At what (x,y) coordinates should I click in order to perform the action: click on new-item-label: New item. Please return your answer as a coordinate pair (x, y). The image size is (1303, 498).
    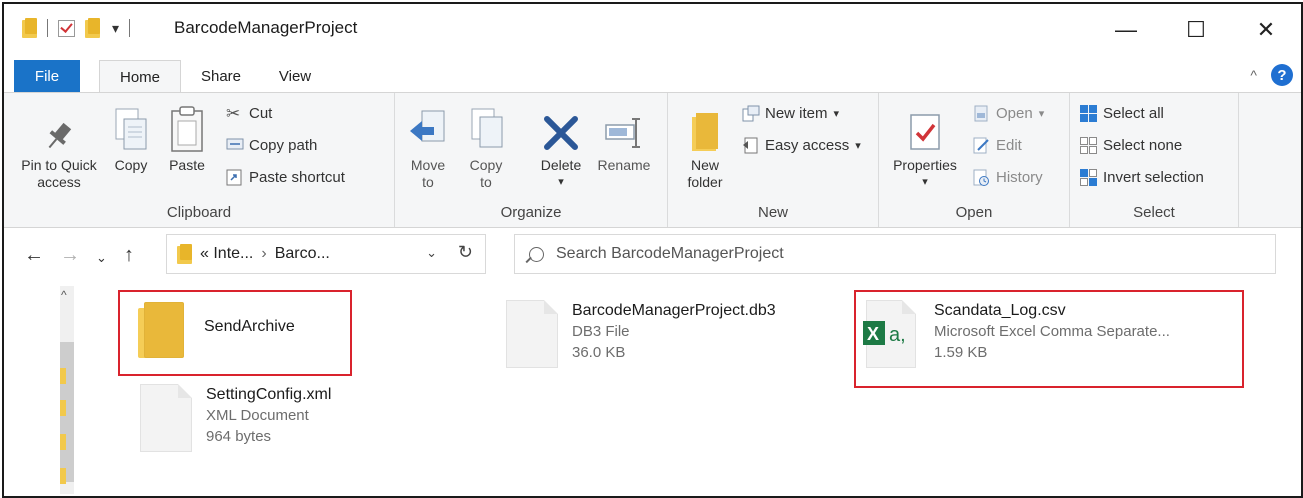
    Looking at the image, I should click on (796, 113).